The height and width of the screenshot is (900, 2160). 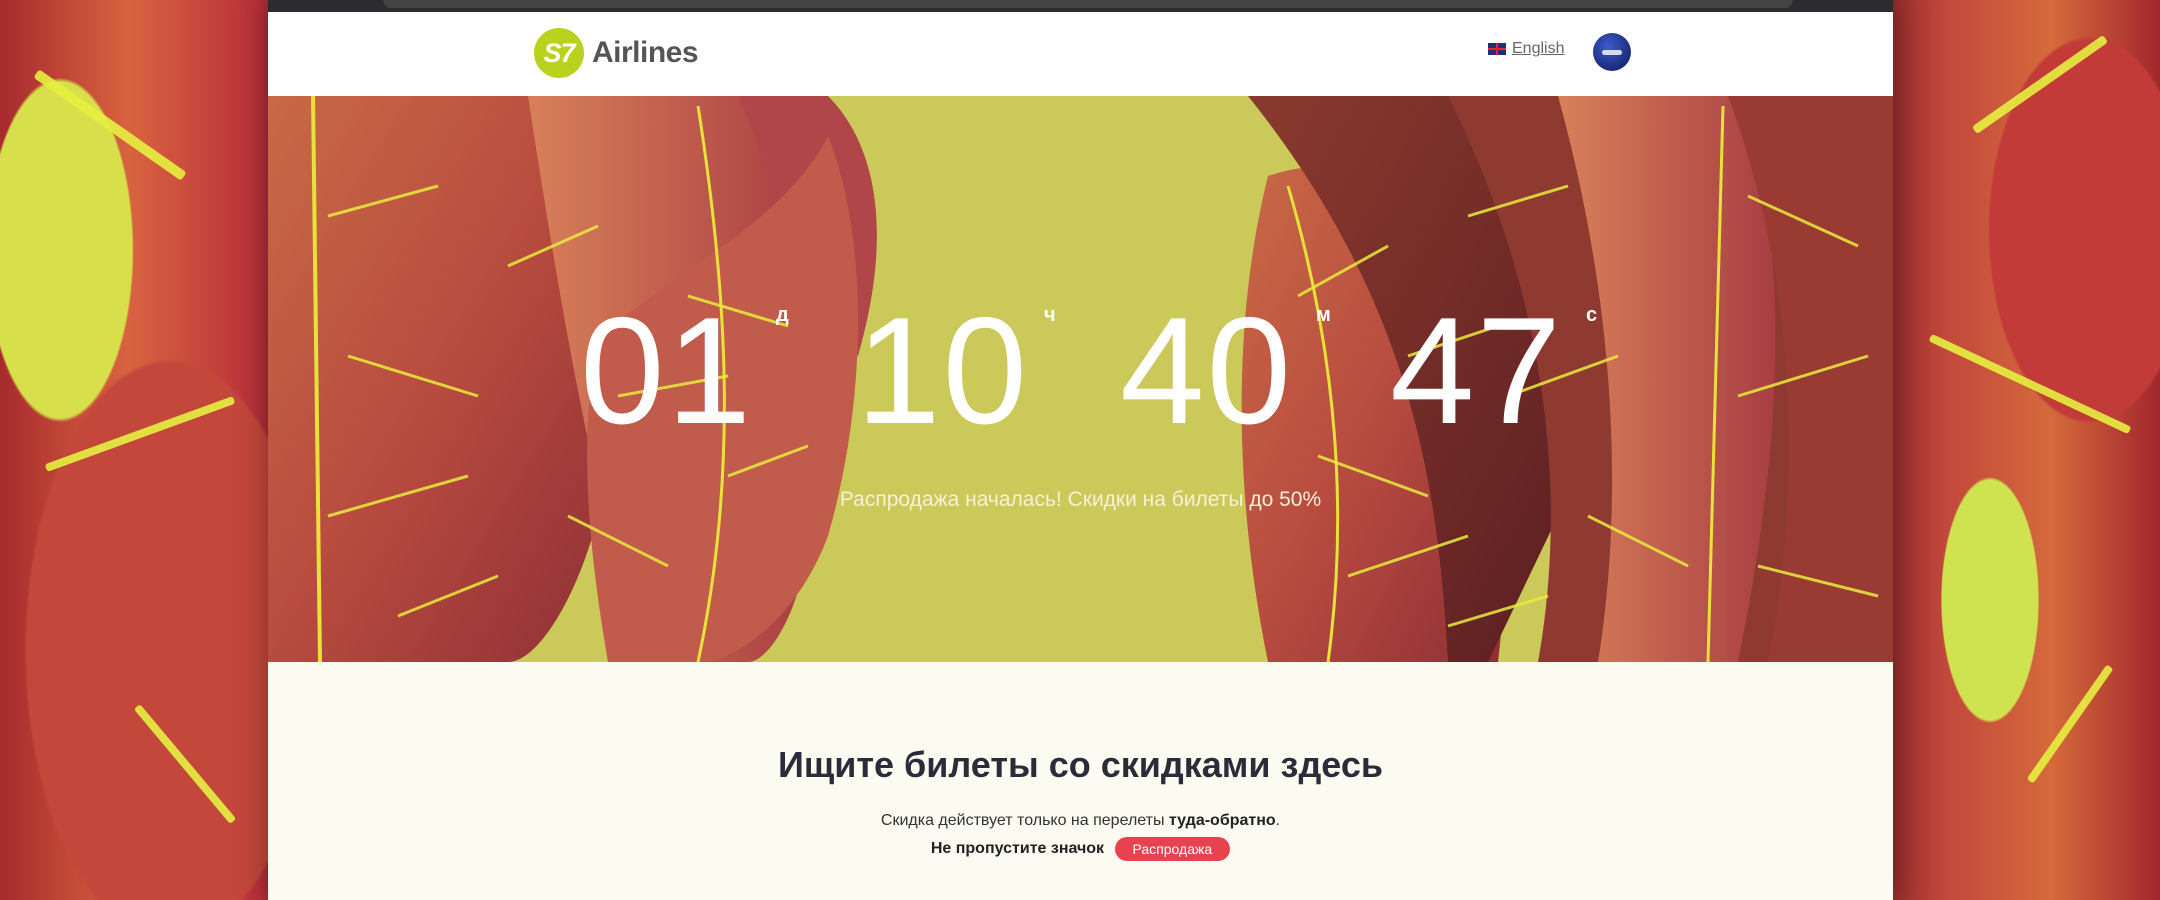 I want to click on countdown-minutes-value: 40, so click(x=1207, y=371).